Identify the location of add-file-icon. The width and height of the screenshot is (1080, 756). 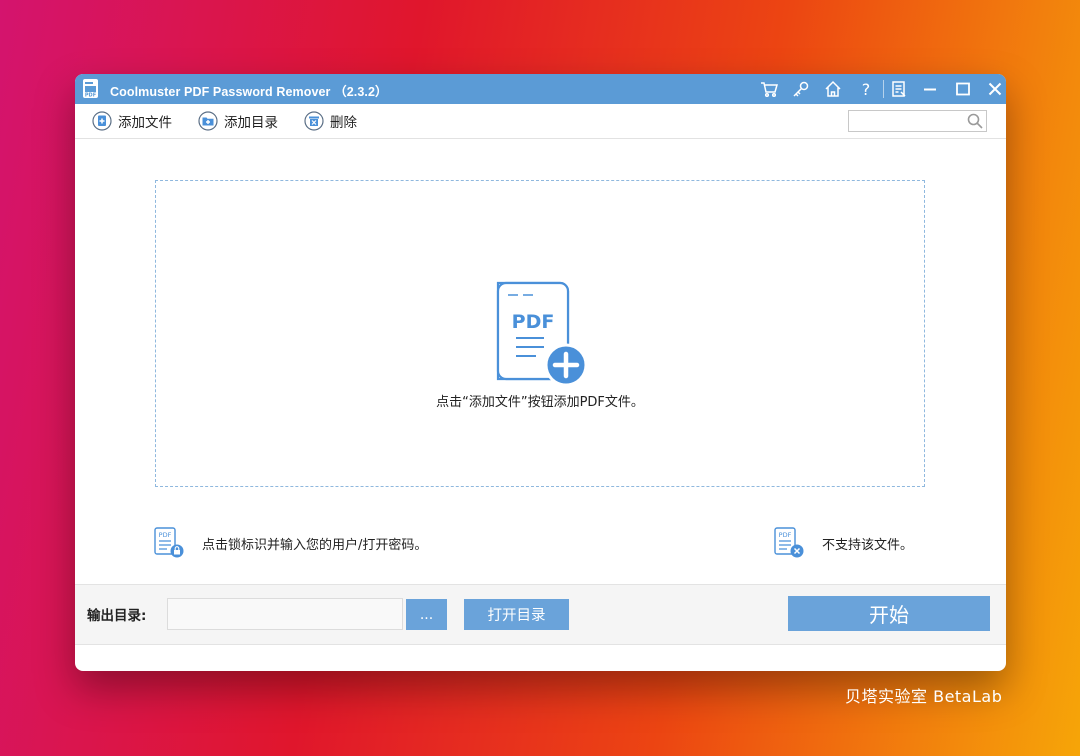
(102, 121).